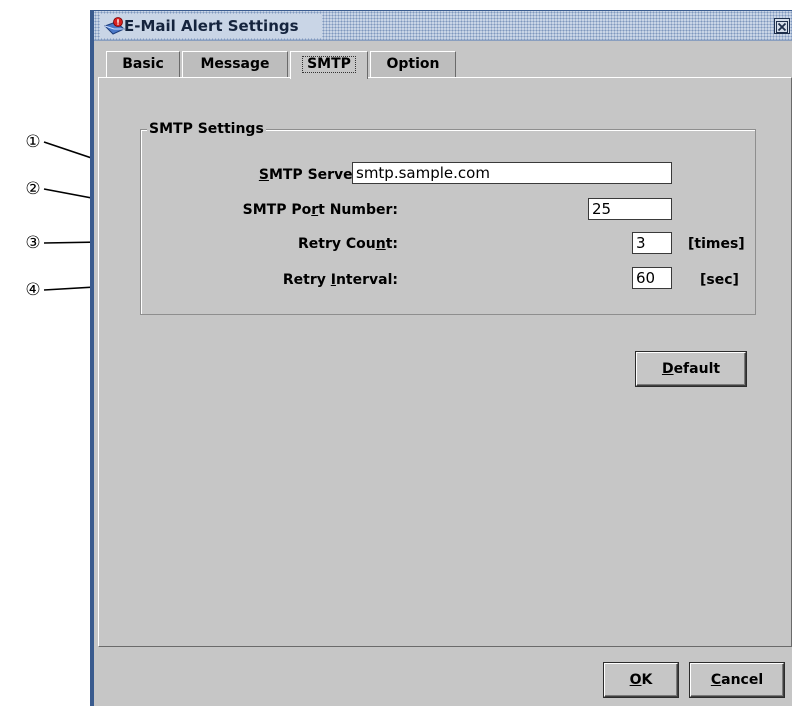  What do you see at coordinates (443, 26) in the screenshot?
I see `title-bar: E-Mail Alert Settings` at bounding box center [443, 26].